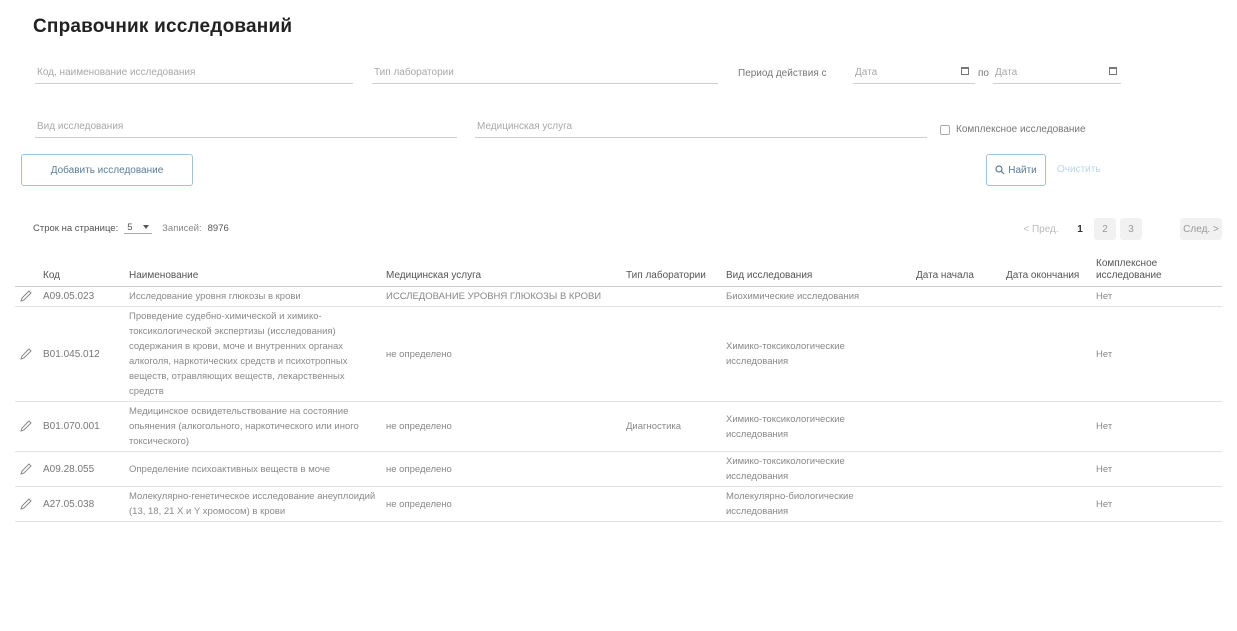  I want to click on lab-type-field, so click(545, 72).